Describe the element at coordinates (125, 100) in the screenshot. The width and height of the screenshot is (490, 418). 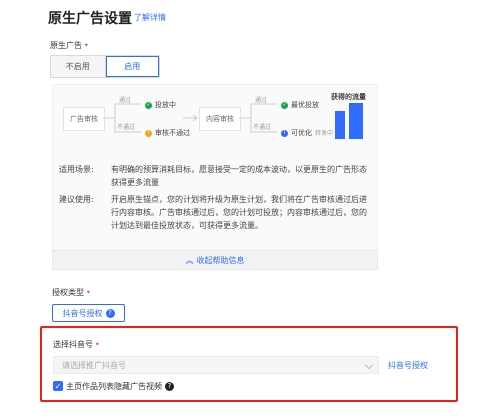
I see `left-branch-pass: 通过` at that location.